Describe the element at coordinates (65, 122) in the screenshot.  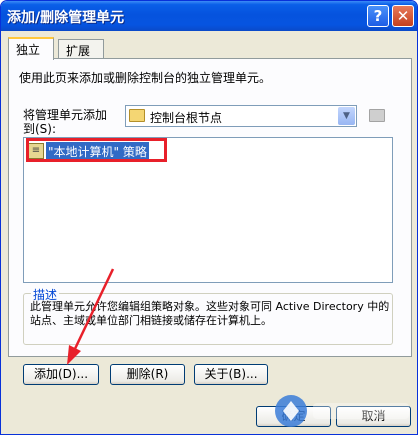
I see `add-to-label: 将管理单元添加 到(S):` at that location.